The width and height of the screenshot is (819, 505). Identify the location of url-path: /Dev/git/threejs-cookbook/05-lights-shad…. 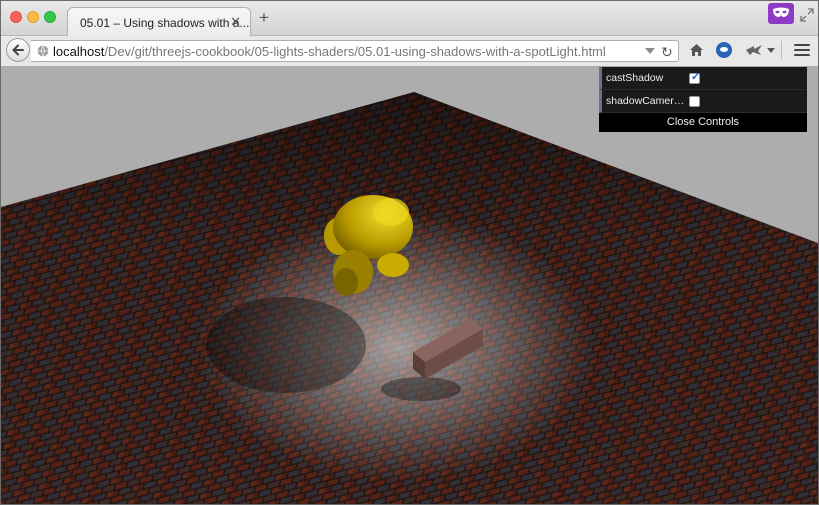
(355, 51).